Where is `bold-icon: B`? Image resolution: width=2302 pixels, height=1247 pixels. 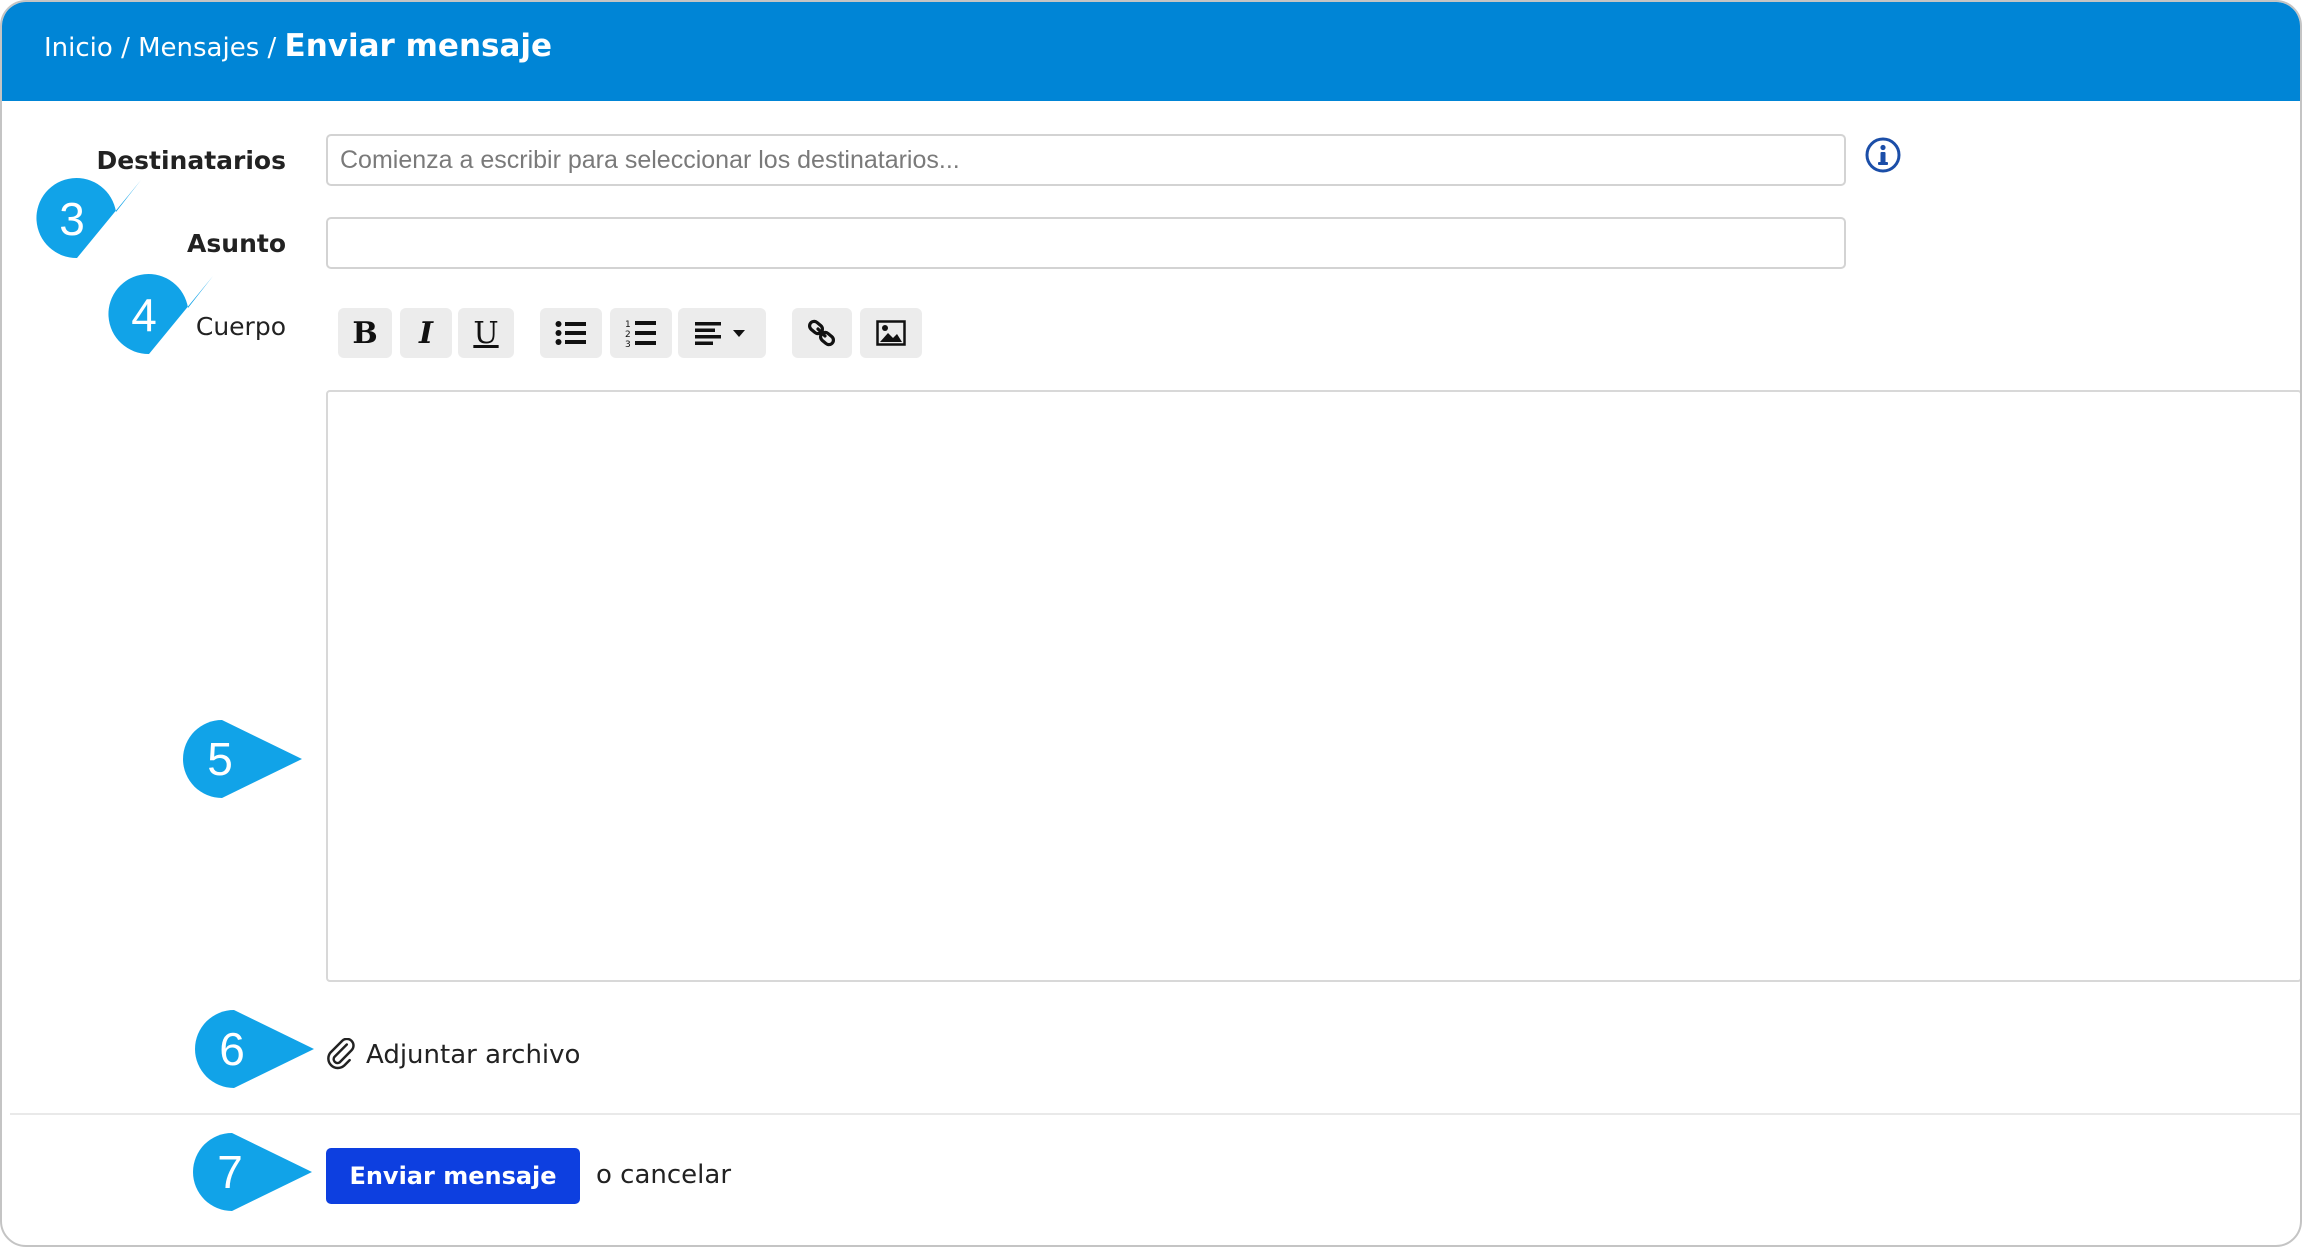 bold-icon: B is located at coordinates (365, 333).